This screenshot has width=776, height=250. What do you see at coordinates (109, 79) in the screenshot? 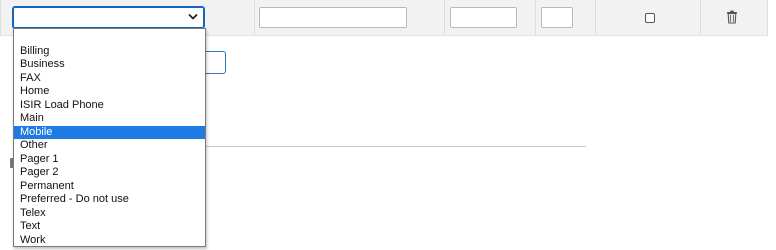
I see `dropdown-option: FAX` at bounding box center [109, 79].